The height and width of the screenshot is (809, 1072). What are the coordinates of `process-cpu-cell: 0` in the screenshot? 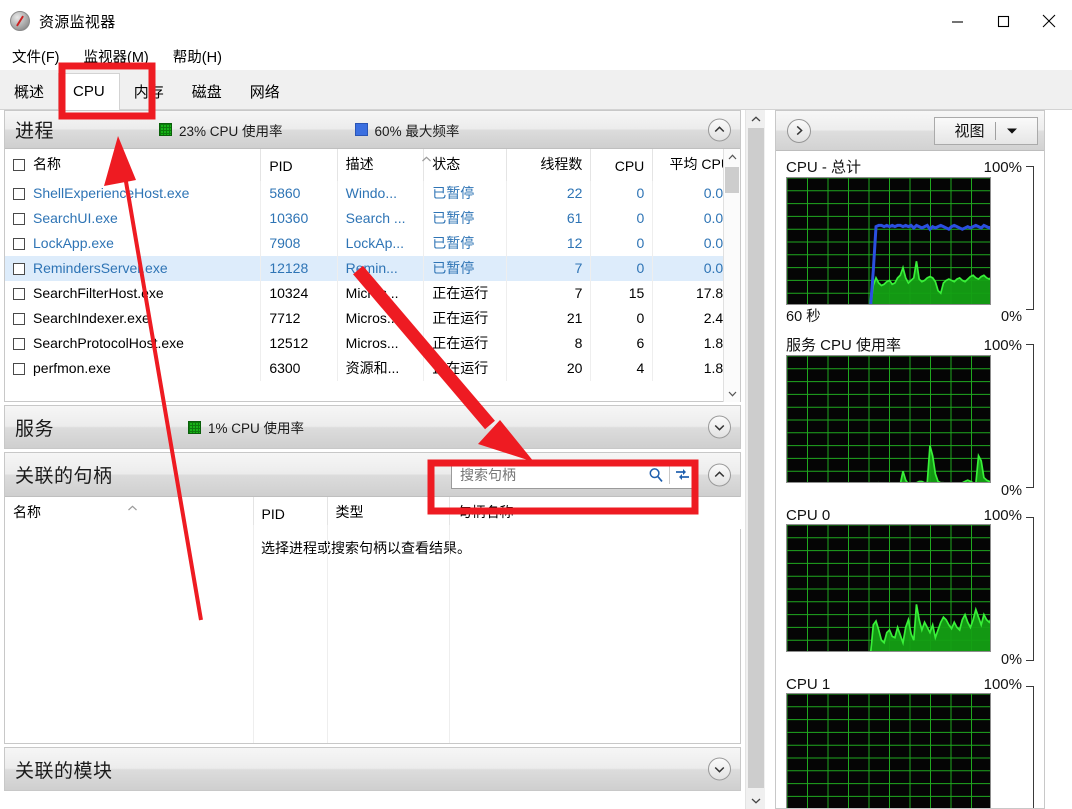 It's located at (622, 318).